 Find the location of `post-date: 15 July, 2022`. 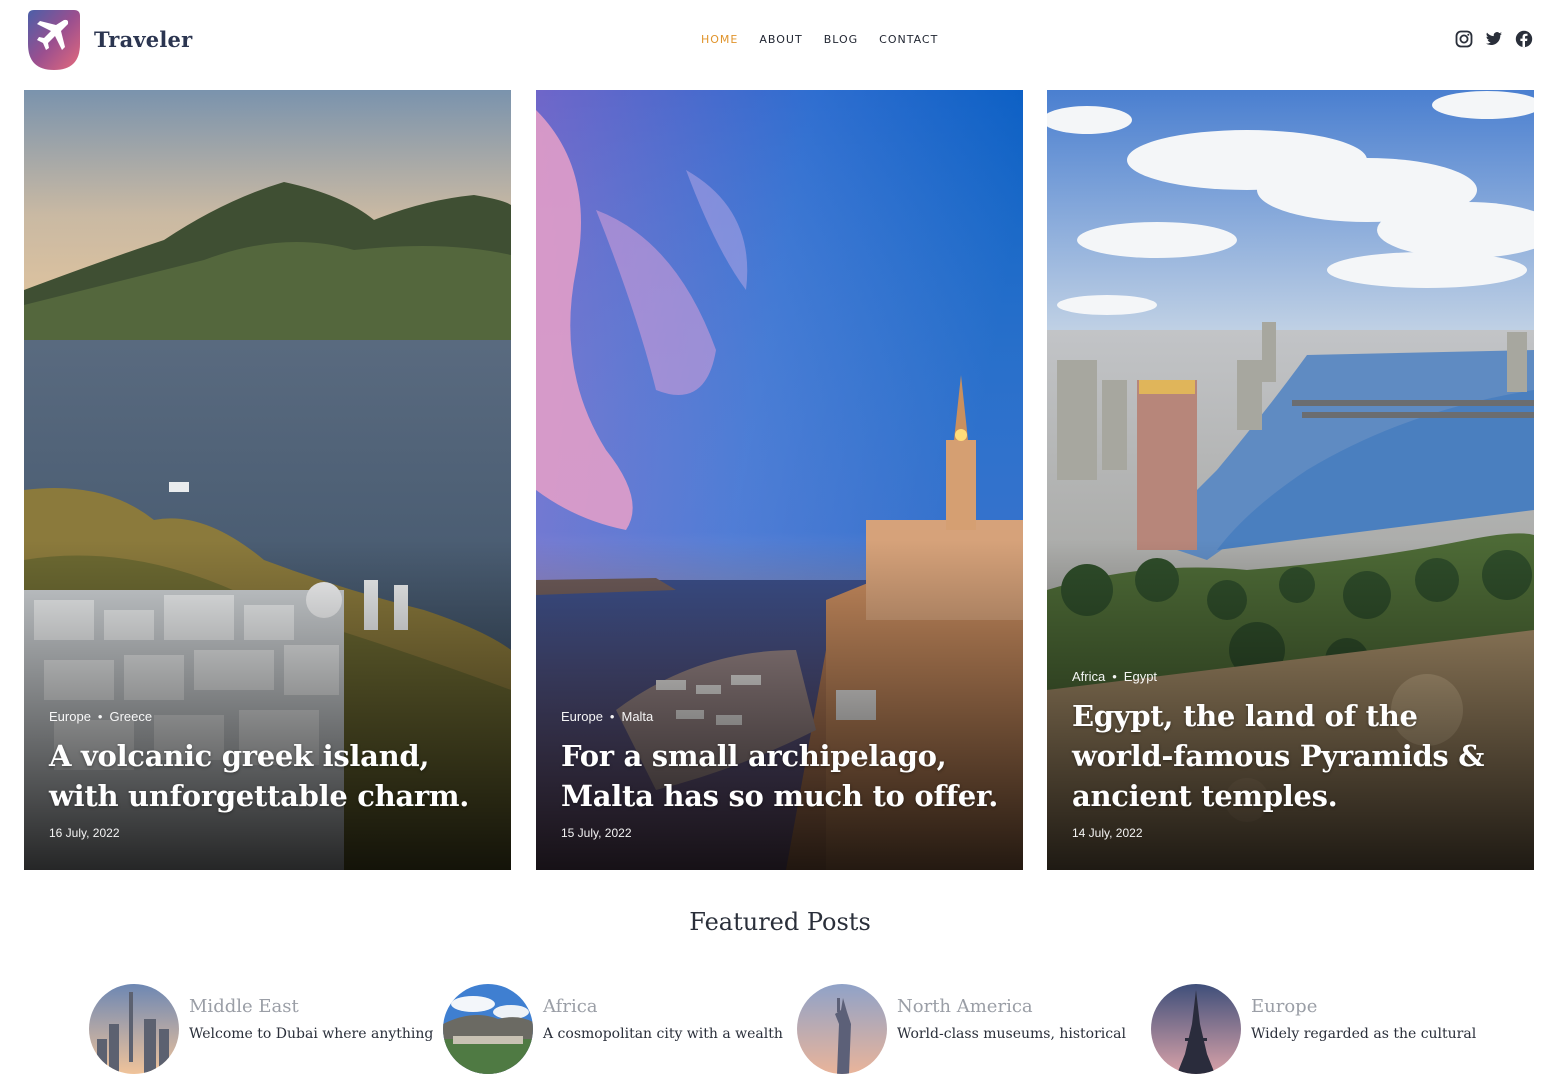

post-date: 15 July, 2022 is located at coordinates (596, 833).